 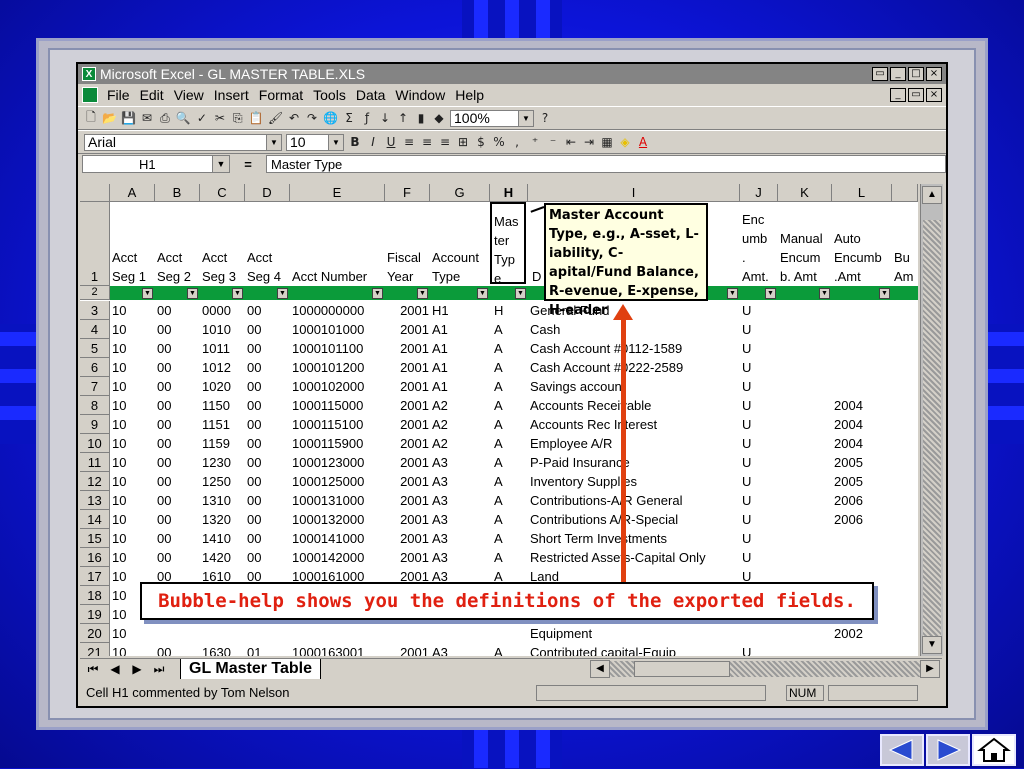 I want to click on cell-description: P-Paid Insurance, so click(x=580, y=462).